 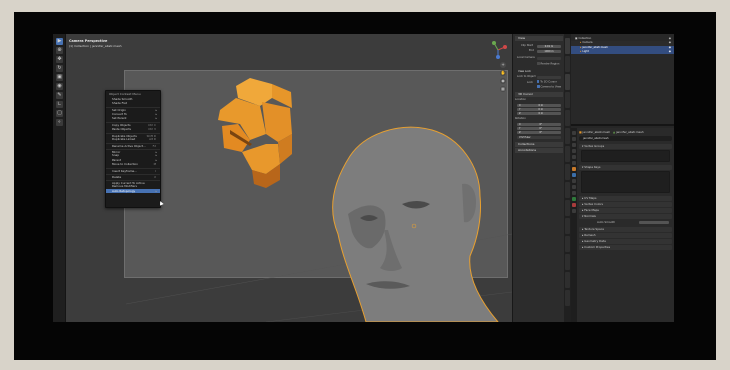 What do you see at coordinates (133, 170) in the screenshot?
I see `menu-item: Insert Keyframe... I` at bounding box center [133, 170].